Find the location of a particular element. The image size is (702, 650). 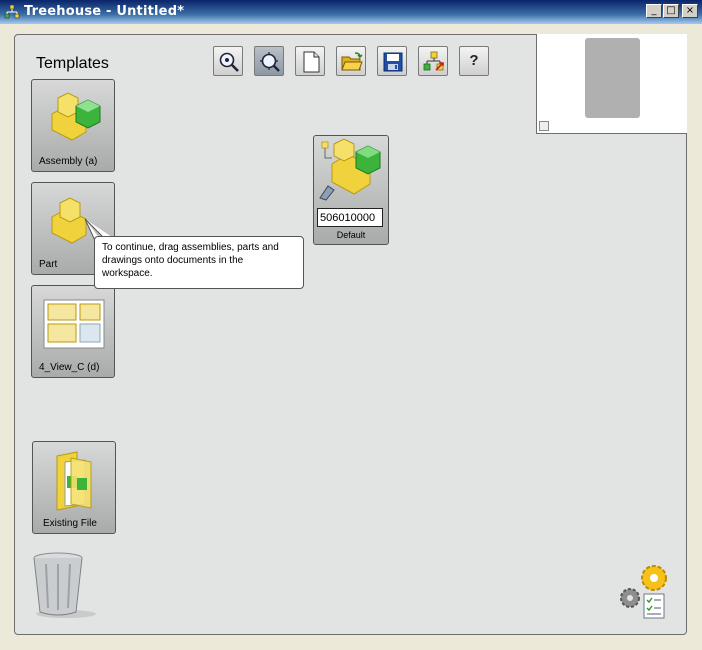

maximize-button: □ is located at coordinates (671, 11).